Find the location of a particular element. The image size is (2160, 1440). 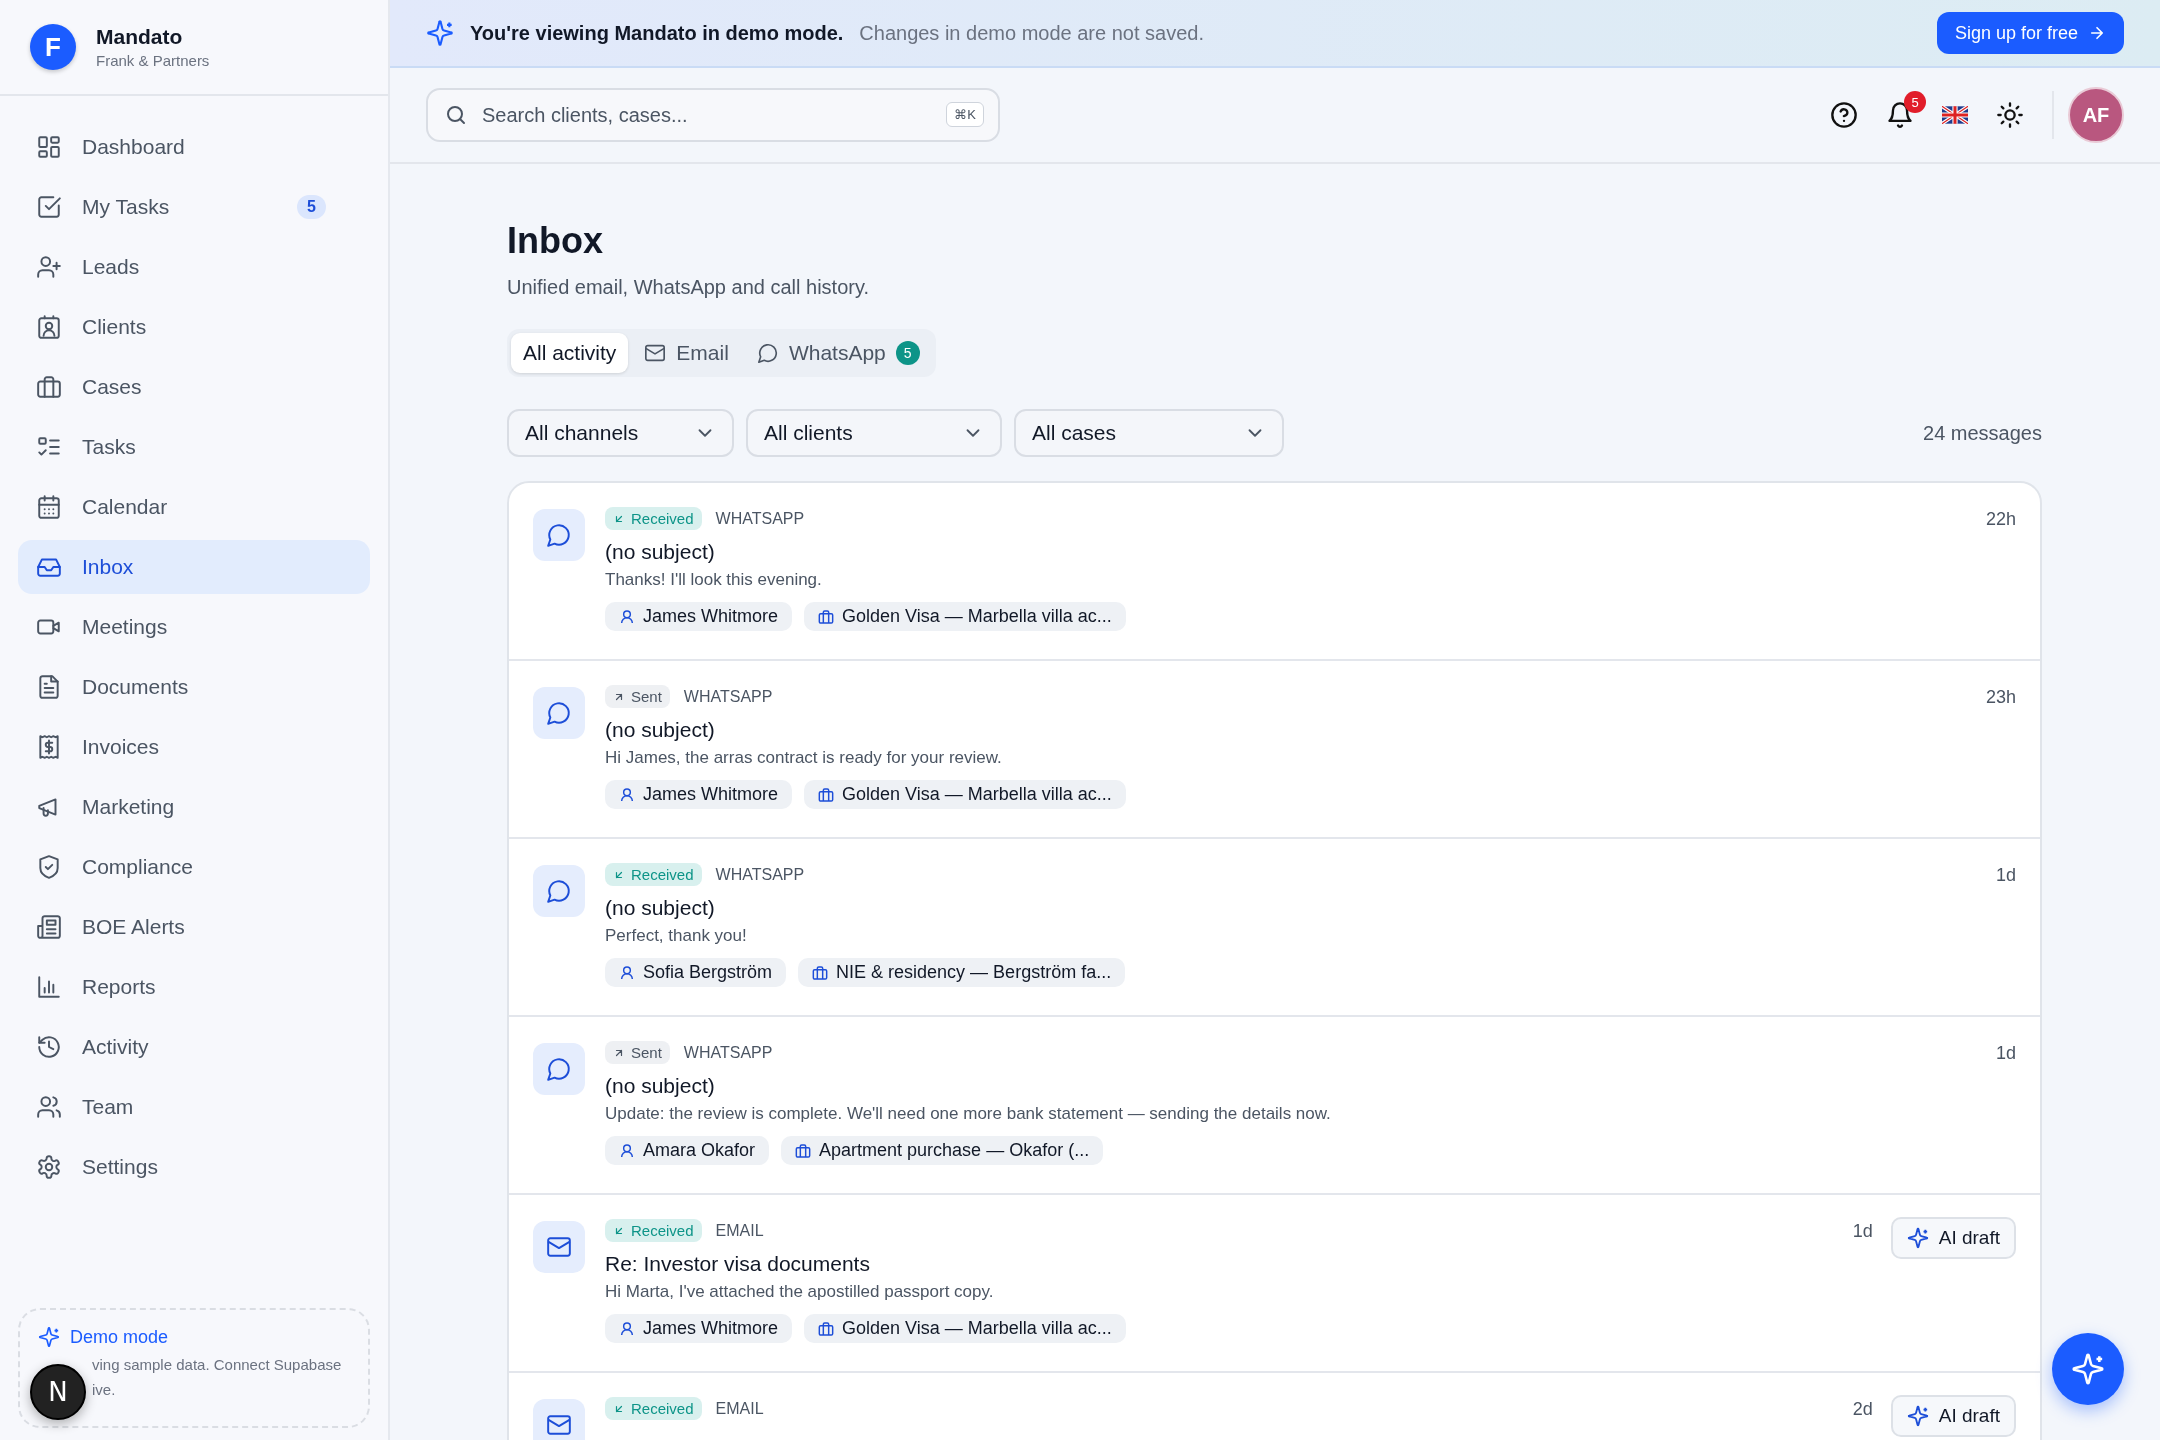

sidebar-item: BOE Alerts is located at coordinates (194, 927).